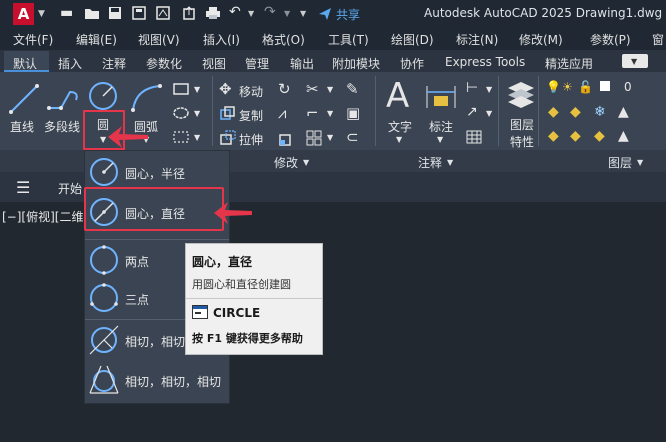 The width and height of the screenshot is (666, 442). Describe the element at coordinates (472, 112) in the screenshot. I see `leader-icon: ↗` at that location.